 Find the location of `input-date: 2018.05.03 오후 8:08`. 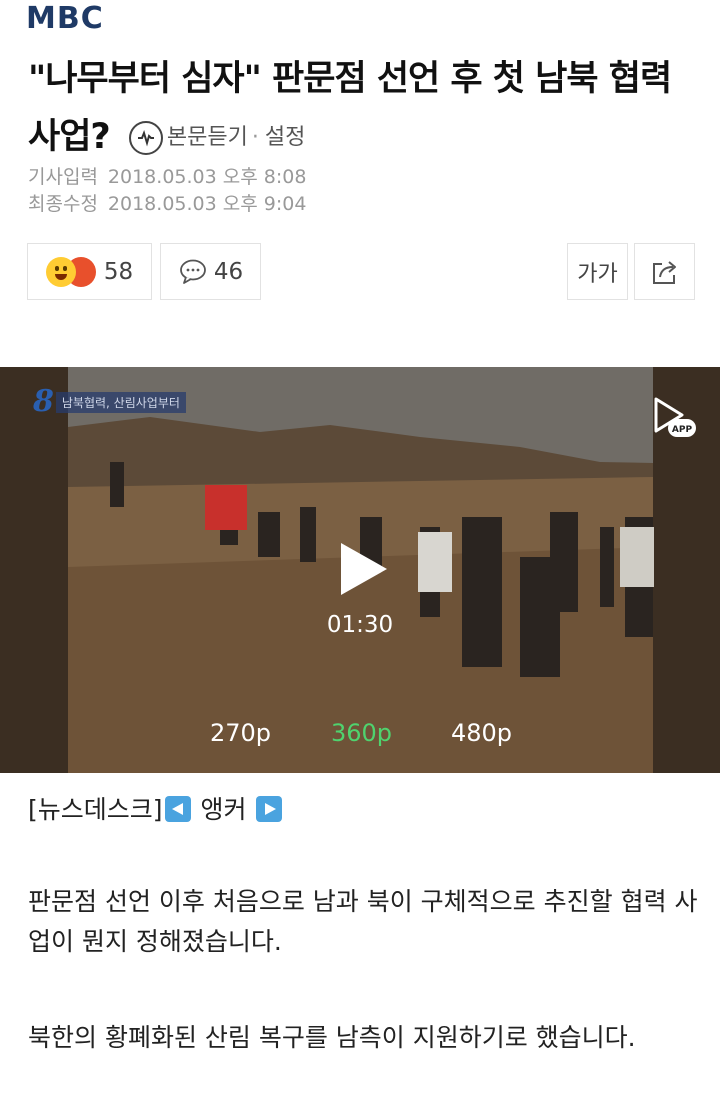

input-date: 2018.05.03 오후 8:08 is located at coordinates (207, 177).